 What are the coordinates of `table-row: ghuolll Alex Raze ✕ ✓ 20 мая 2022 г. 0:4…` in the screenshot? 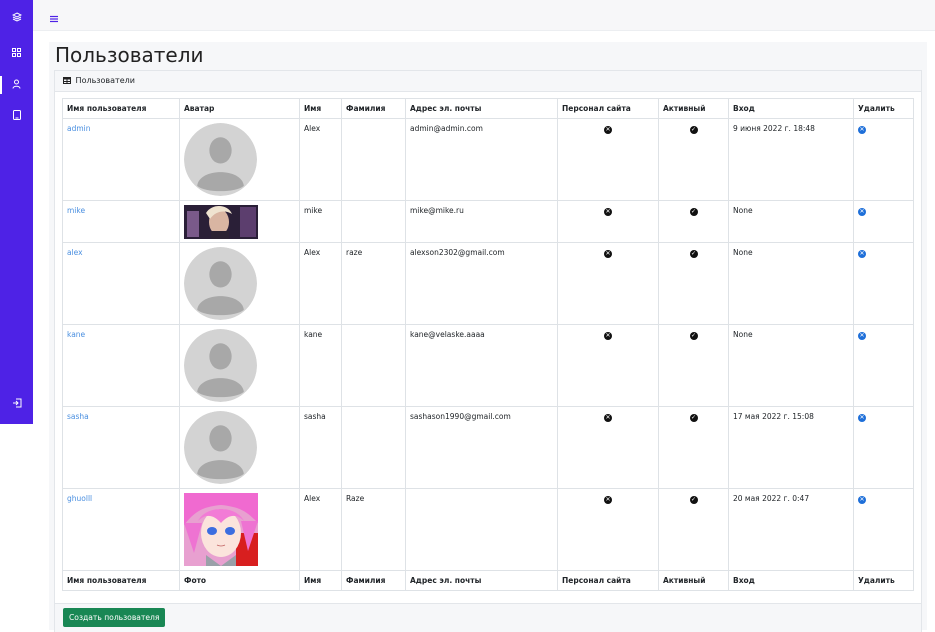 It's located at (488, 529).